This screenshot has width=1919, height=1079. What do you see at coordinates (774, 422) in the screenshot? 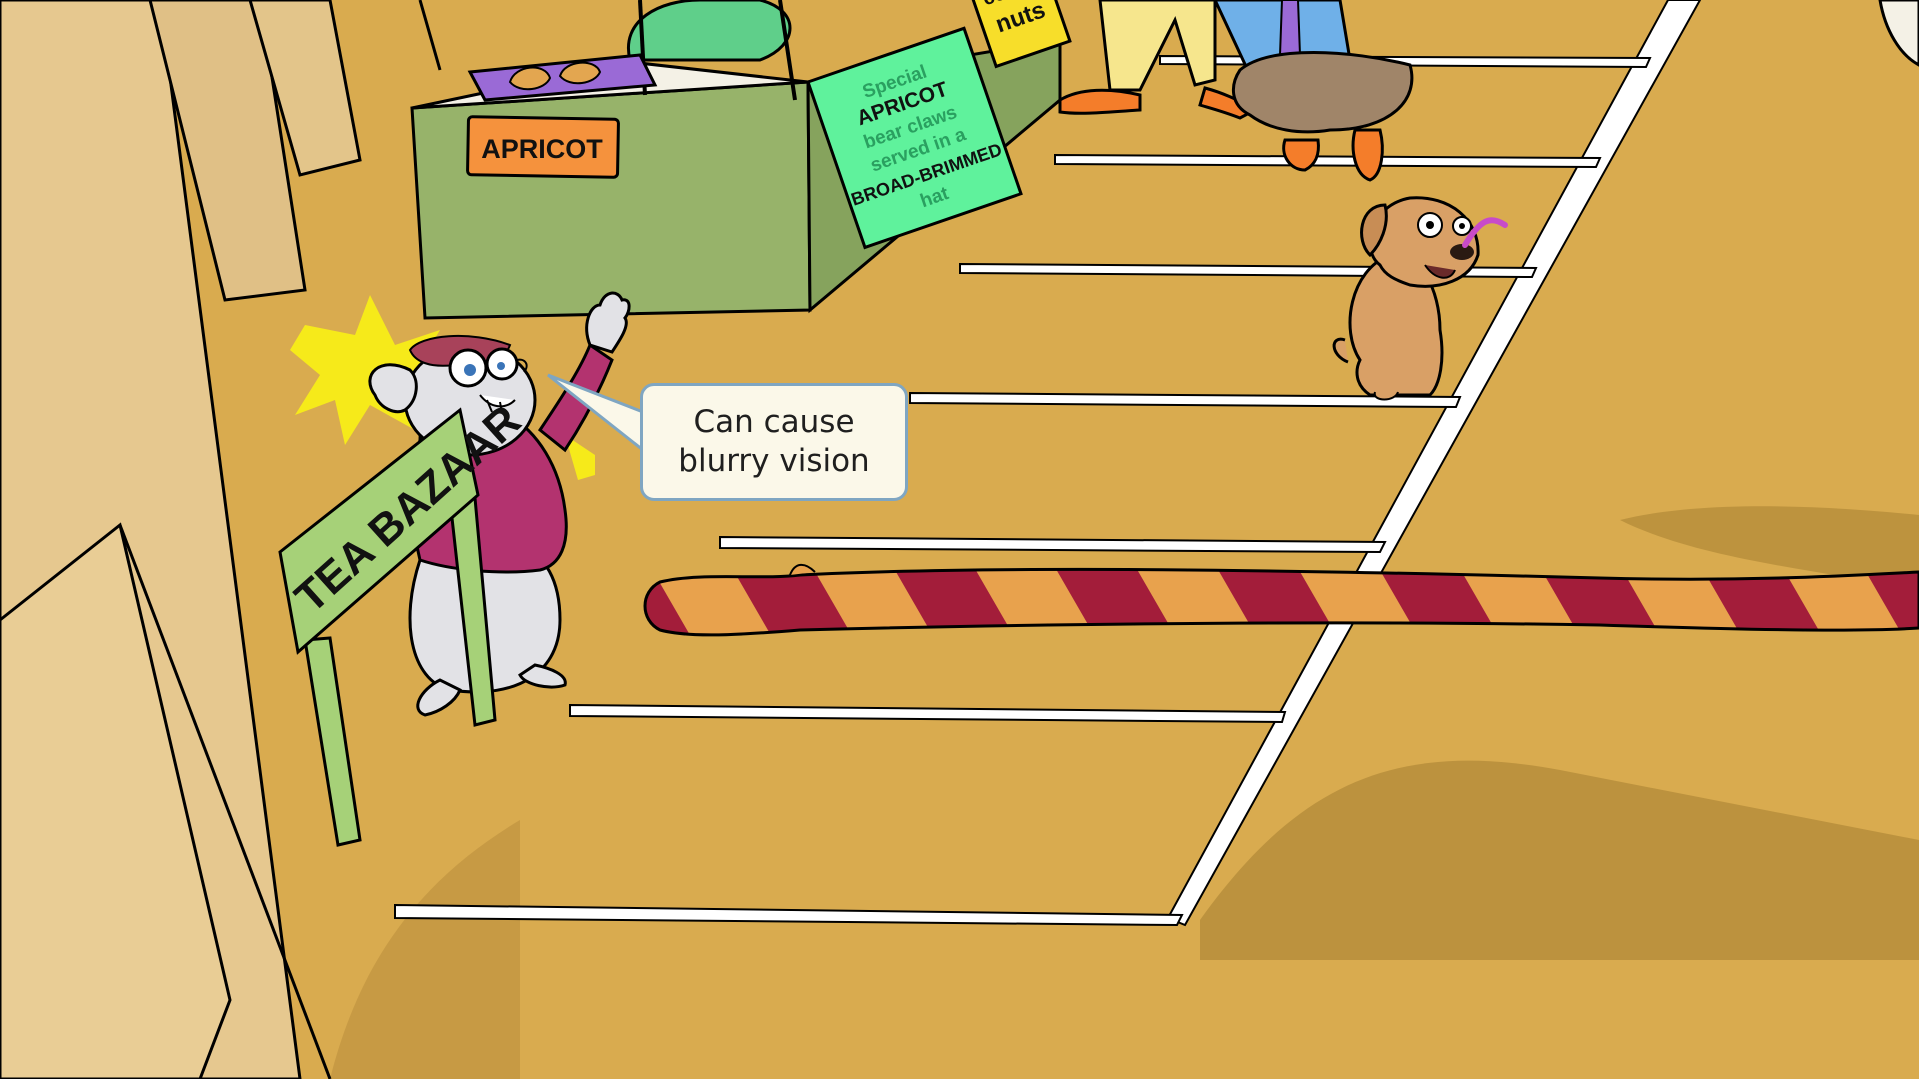
I see `speech-bubble-line-1: Can cause` at bounding box center [774, 422].